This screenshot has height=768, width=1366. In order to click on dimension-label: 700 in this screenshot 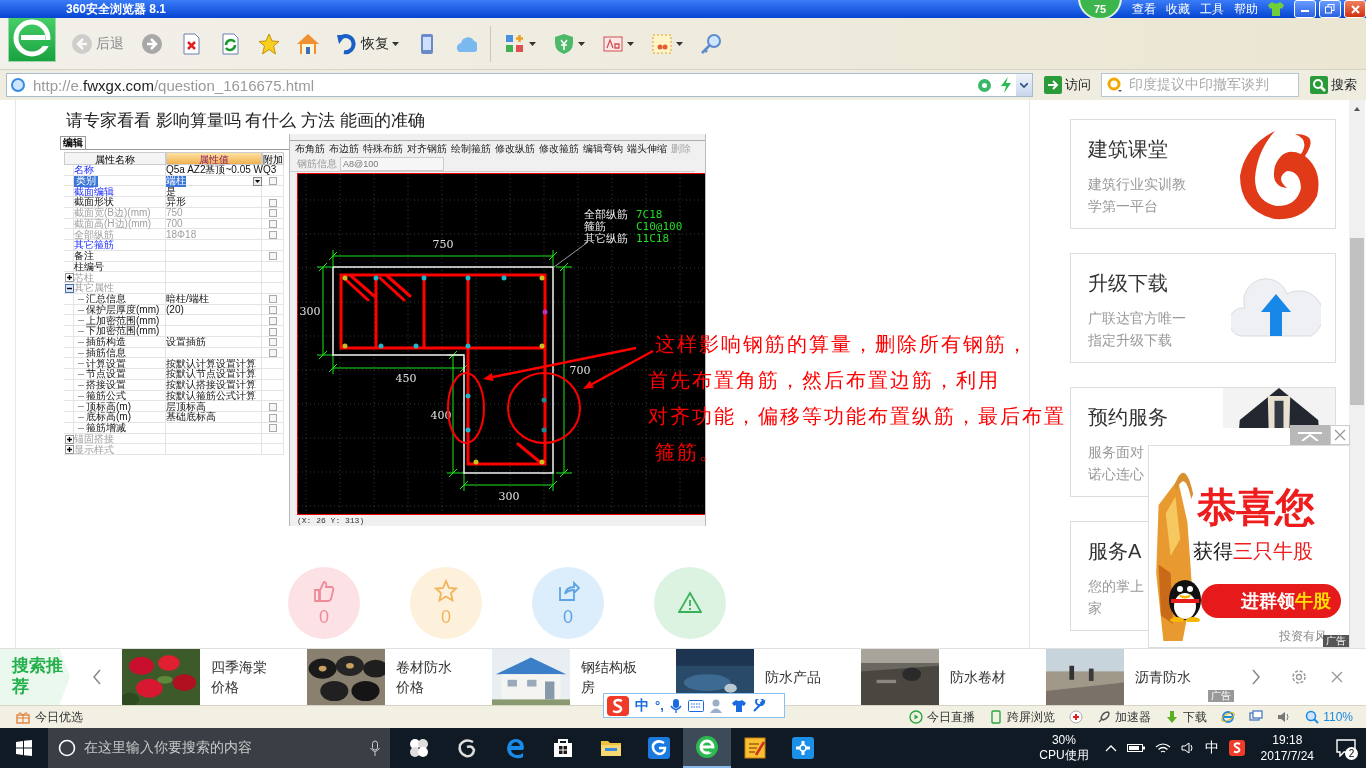, I will do `click(580, 370)`.